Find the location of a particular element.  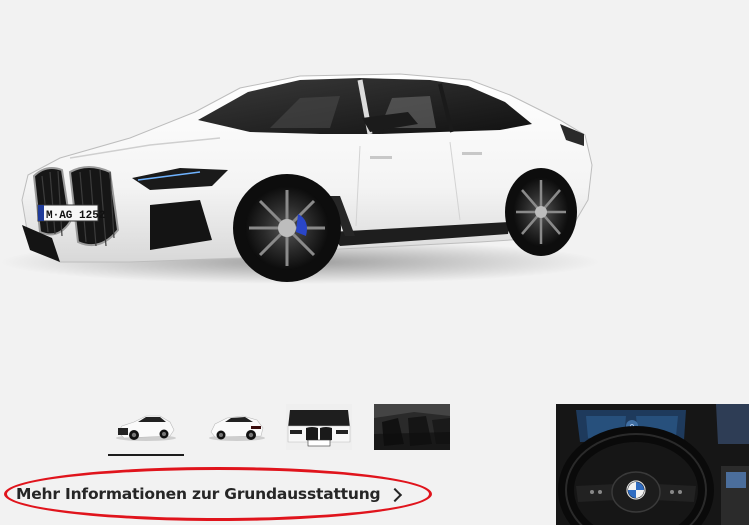

active-thumbnail-indicator is located at coordinates (146, 455).